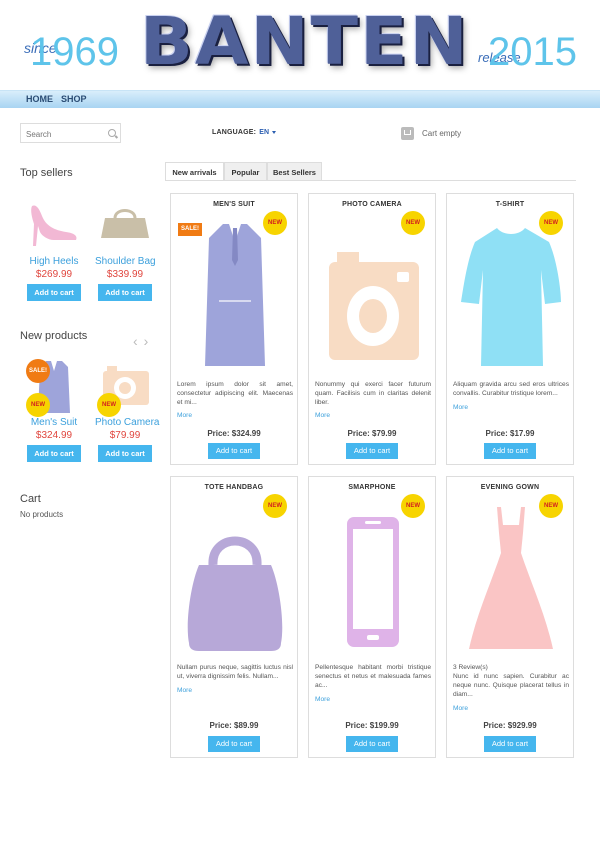 This screenshot has width=600, height=862. Describe the element at coordinates (470, 667) in the screenshot. I see `review-count: 3 Review(s)` at that location.